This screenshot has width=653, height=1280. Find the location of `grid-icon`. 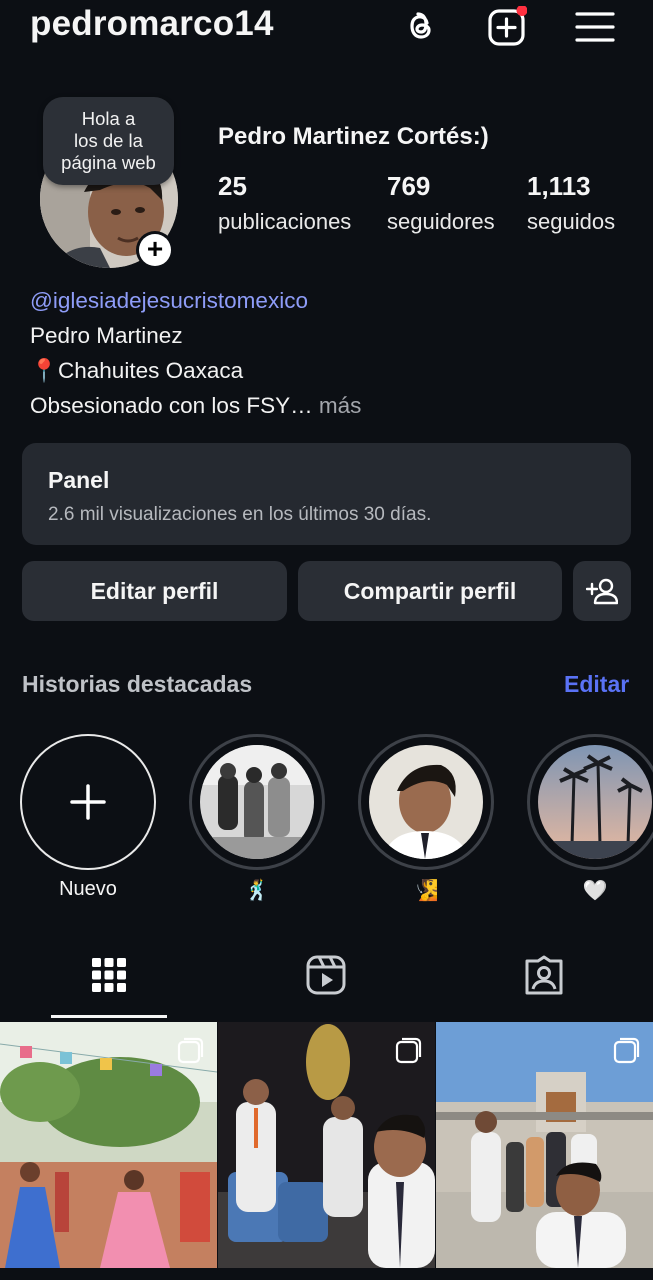

grid-icon is located at coordinates (109, 975).